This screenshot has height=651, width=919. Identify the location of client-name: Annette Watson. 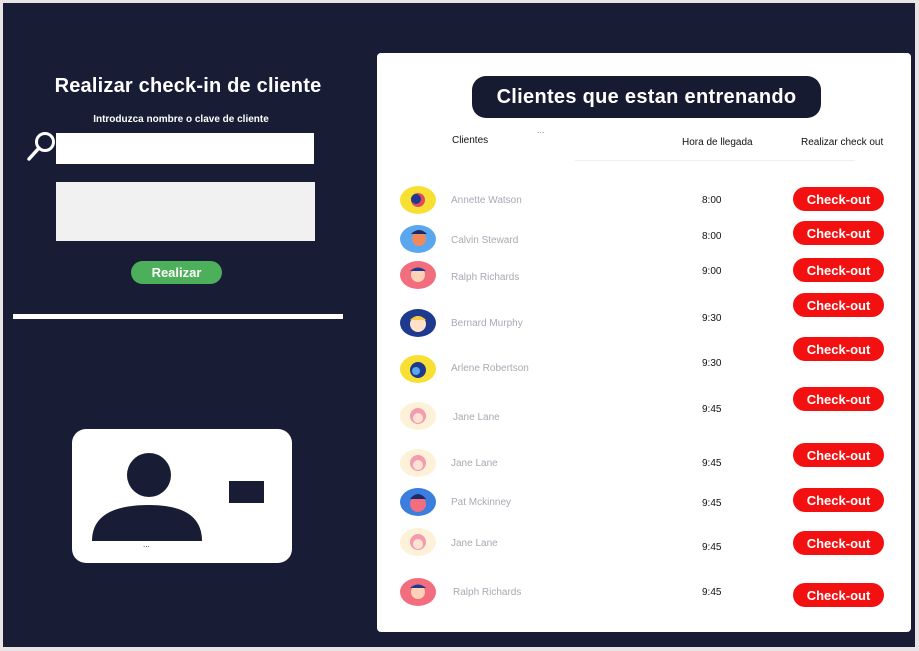
(486, 200).